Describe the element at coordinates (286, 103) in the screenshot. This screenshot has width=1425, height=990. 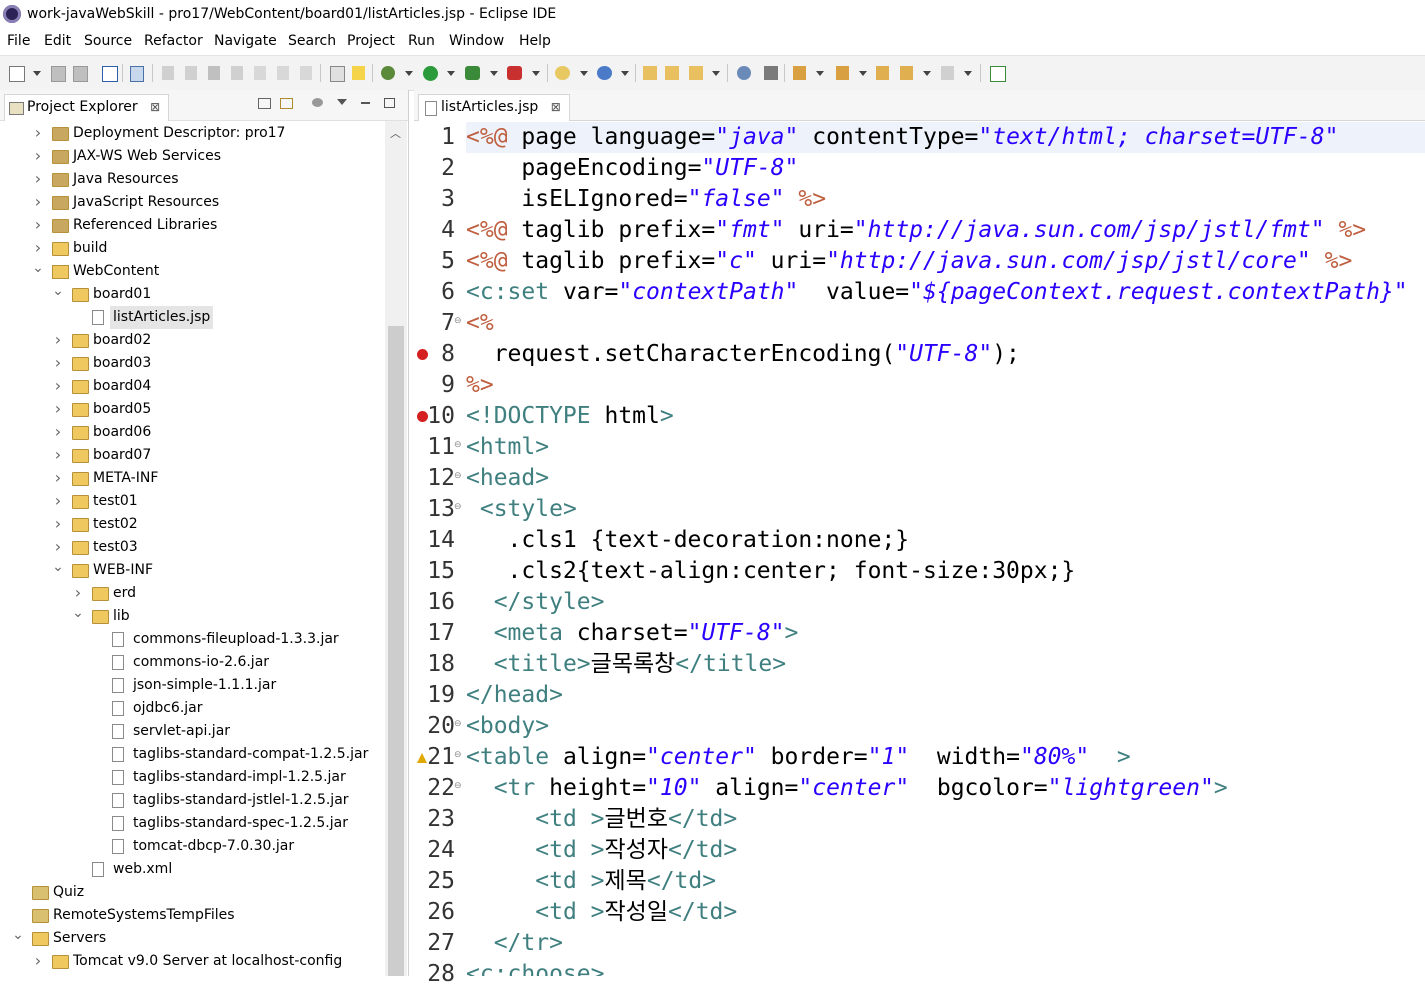
I see `link-with-editor-icon` at that location.